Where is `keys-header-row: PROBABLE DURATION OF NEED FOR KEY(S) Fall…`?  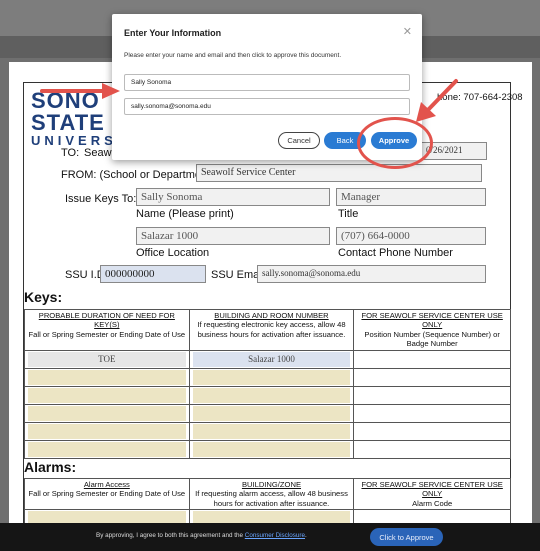
keys-header-row: PROBABLE DURATION OF NEED FOR KEY(S) Fall… is located at coordinates (267, 330).